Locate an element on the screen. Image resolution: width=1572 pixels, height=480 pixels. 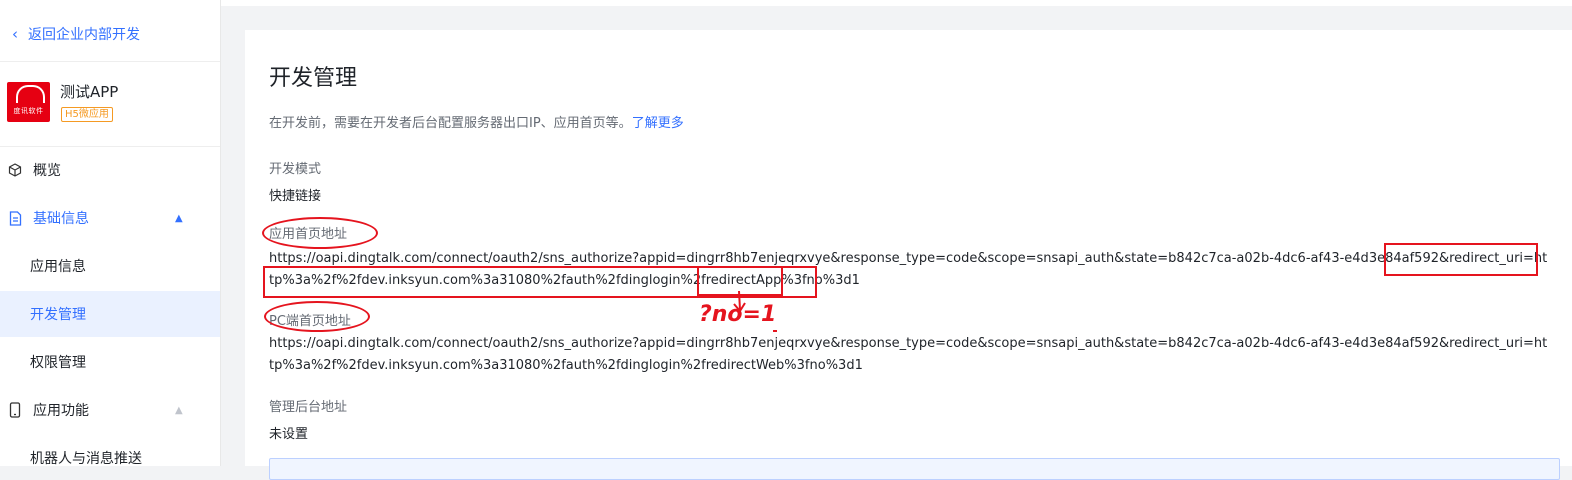
annotation-mark is located at coordinates (775, 331).